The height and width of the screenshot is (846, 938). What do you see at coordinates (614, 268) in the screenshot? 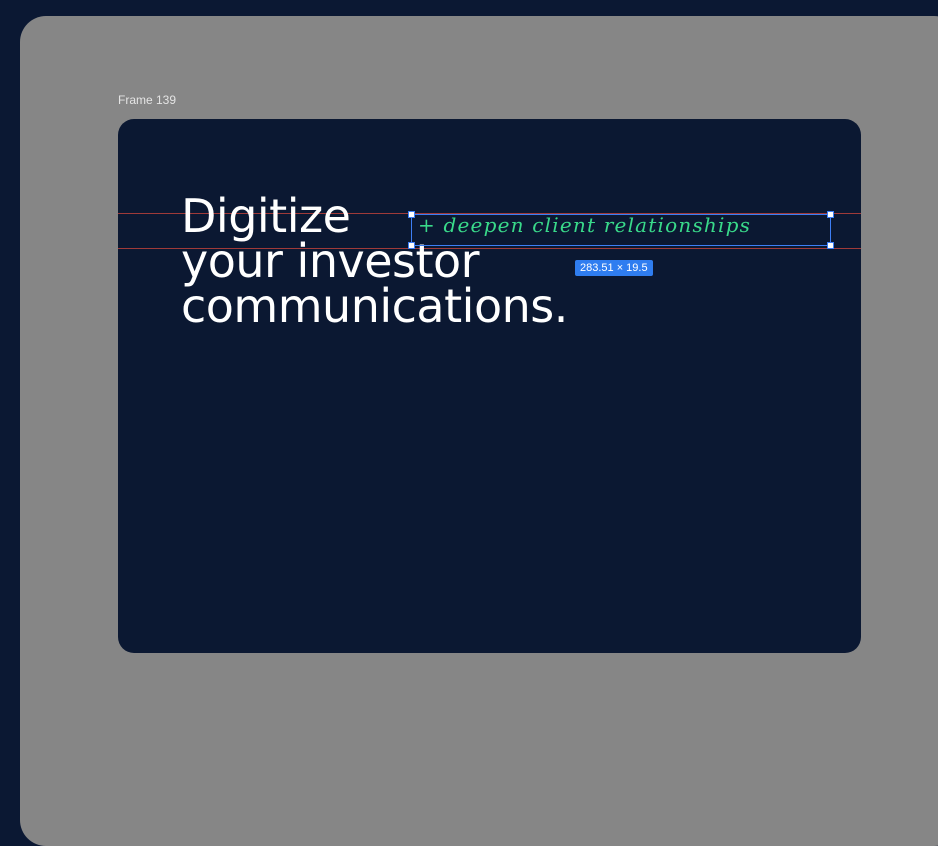
I see `selection-dimensions-badge: 283.51 × 19.5` at bounding box center [614, 268].